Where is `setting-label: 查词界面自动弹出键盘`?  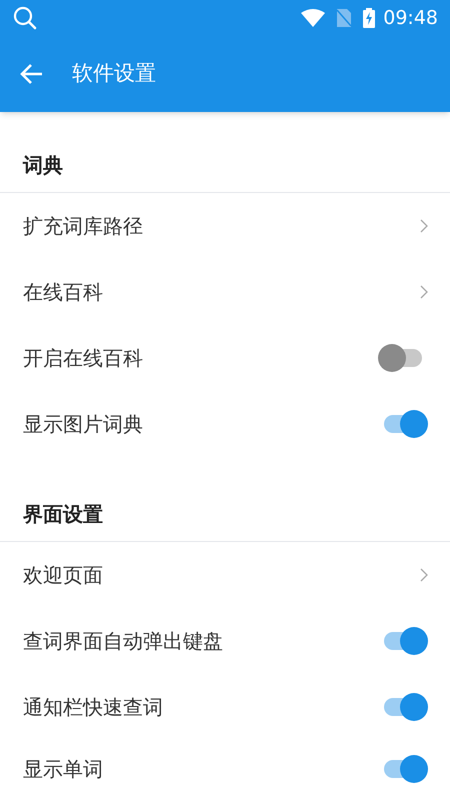 setting-label: 查词界面自动弹出键盘 is located at coordinates (200, 641).